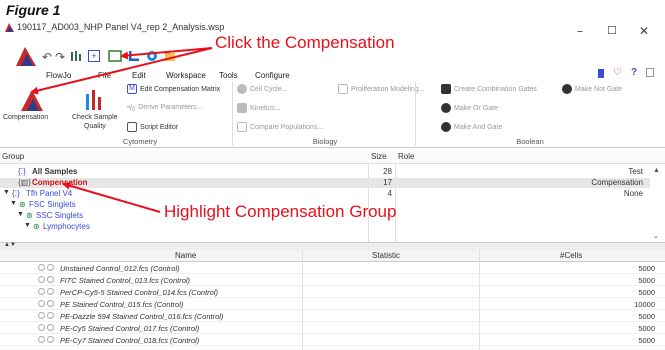 This screenshot has width=665, height=350. I want to click on arrow-to-compensation-group, so click(111, 197).